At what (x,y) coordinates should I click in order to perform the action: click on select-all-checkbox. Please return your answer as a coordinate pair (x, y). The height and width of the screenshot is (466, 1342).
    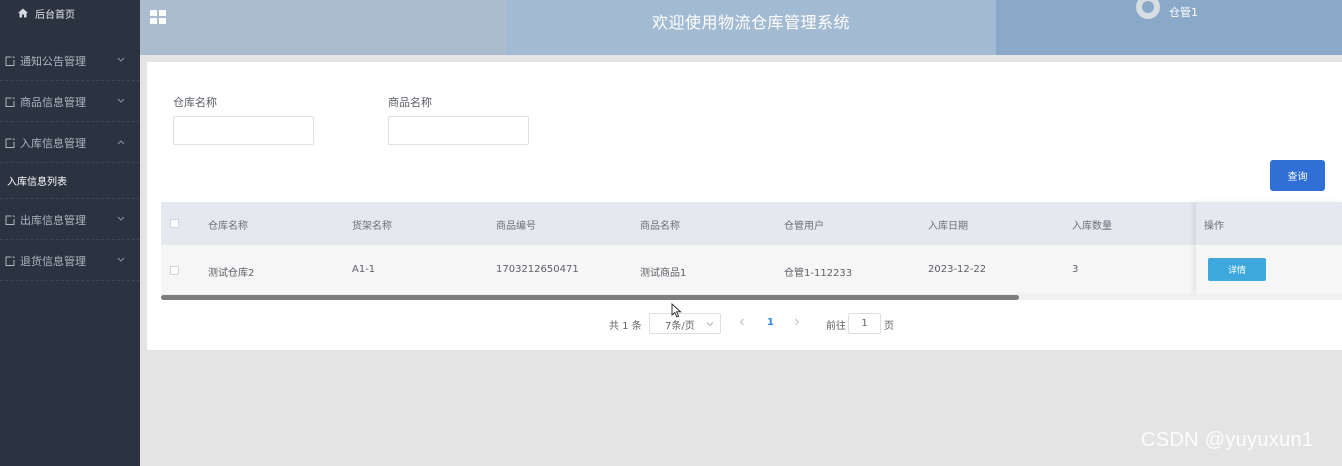
    Looking at the image, I should click on (174, 223).